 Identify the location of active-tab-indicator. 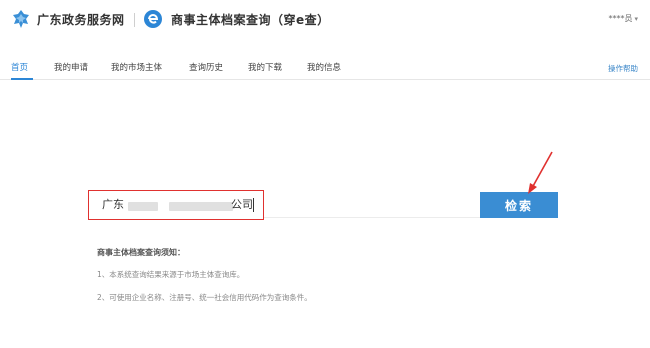
(22, 79).